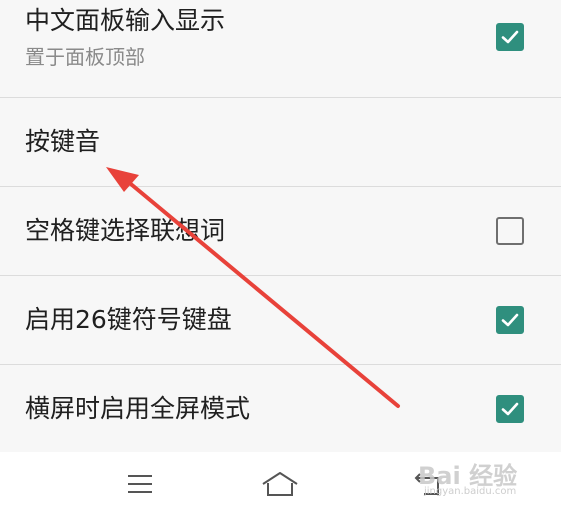  What do you see at coordinates (125, 20) in the screenshot?
I see `setting-title: 中文面板输入显示` at bounding box center [125, 20].